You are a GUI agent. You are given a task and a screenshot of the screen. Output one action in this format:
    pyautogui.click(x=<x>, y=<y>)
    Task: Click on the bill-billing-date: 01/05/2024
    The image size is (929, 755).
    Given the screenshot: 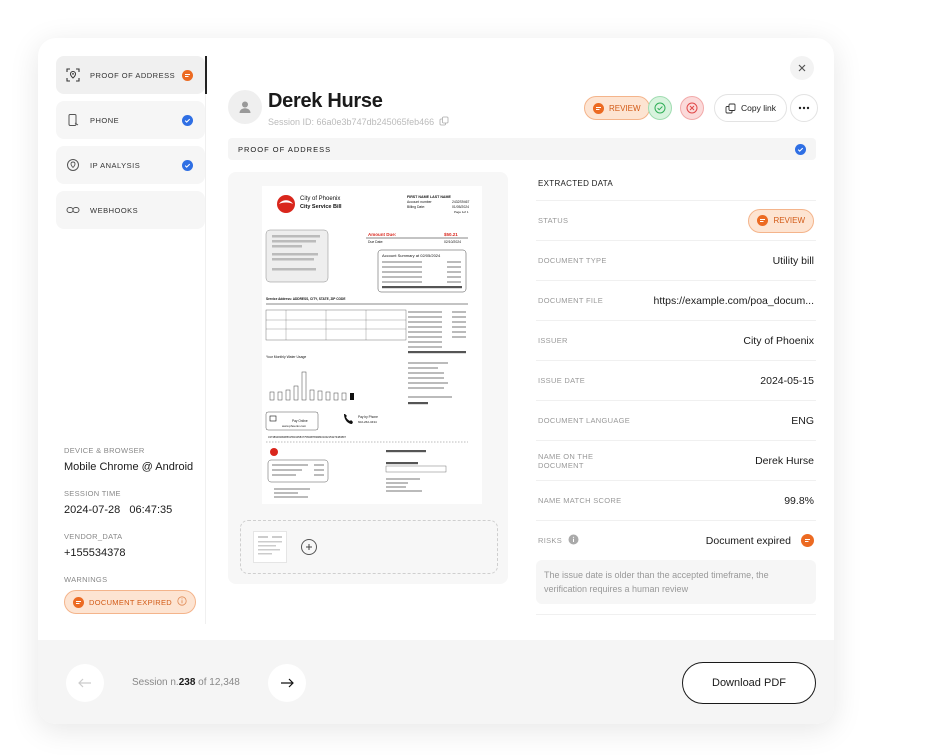 What is the action you would take?
    pyautogui.click(x=460, y=207)
    